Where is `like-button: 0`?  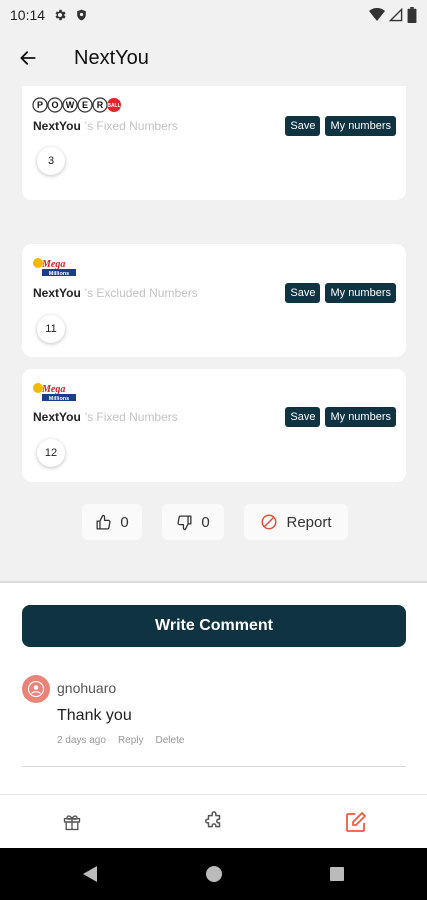
like-button: 0 is located at coordinates (112, 522).